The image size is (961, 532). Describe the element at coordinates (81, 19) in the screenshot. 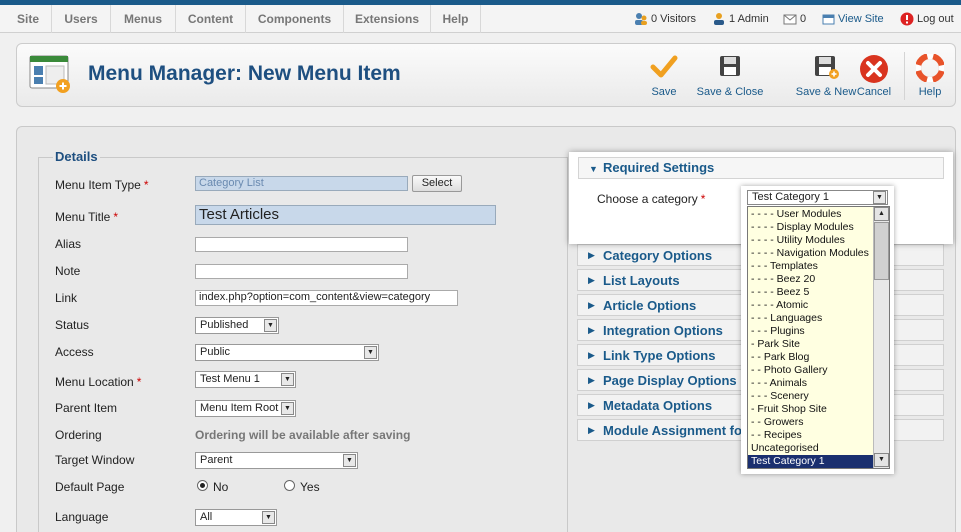

I see `menu-users: Users` at that location.